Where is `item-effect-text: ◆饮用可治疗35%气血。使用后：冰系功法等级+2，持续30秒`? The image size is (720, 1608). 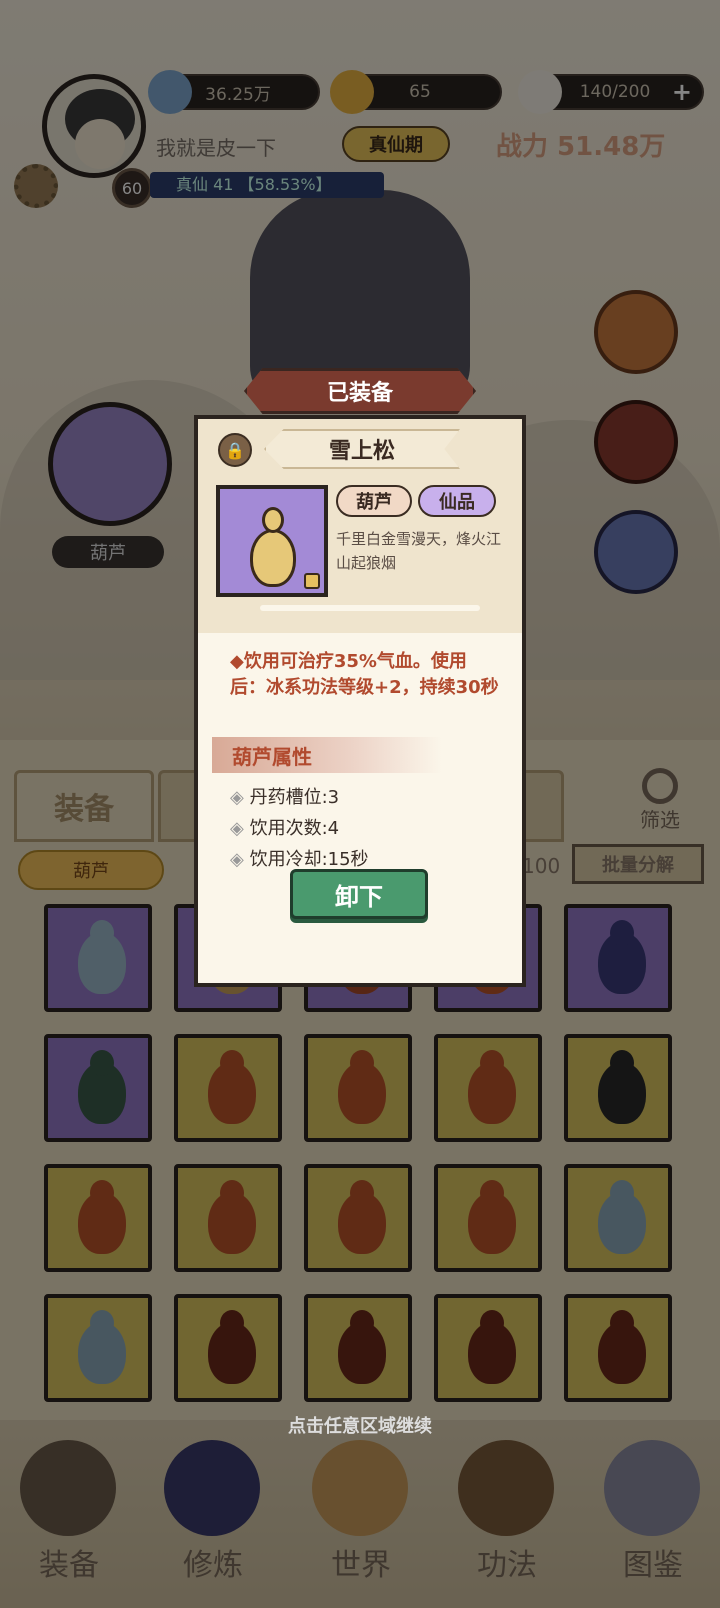 item-effect-text: ◆饮用可治疗35%气血。使用后：冰系功法等级+2，持续30秒 is located at coordinates (364, 674).